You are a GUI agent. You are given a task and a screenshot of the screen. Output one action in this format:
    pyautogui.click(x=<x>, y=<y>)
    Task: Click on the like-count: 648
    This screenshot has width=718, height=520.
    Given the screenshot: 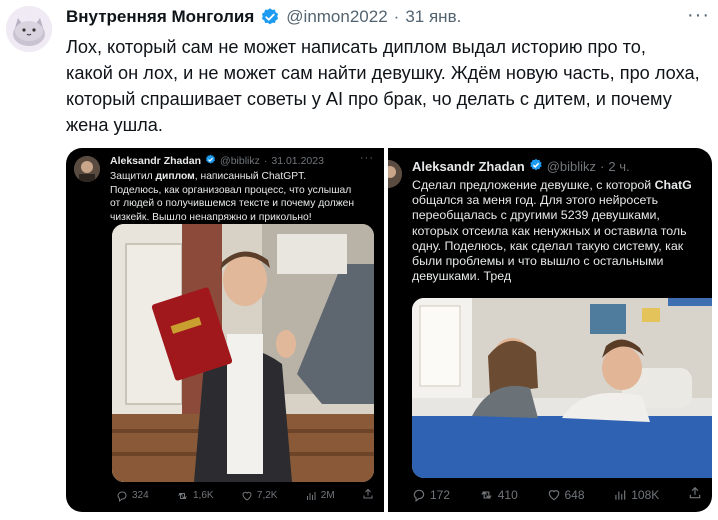 What is the action you would take?
    pyautogui.click(x=566, y=495)
    